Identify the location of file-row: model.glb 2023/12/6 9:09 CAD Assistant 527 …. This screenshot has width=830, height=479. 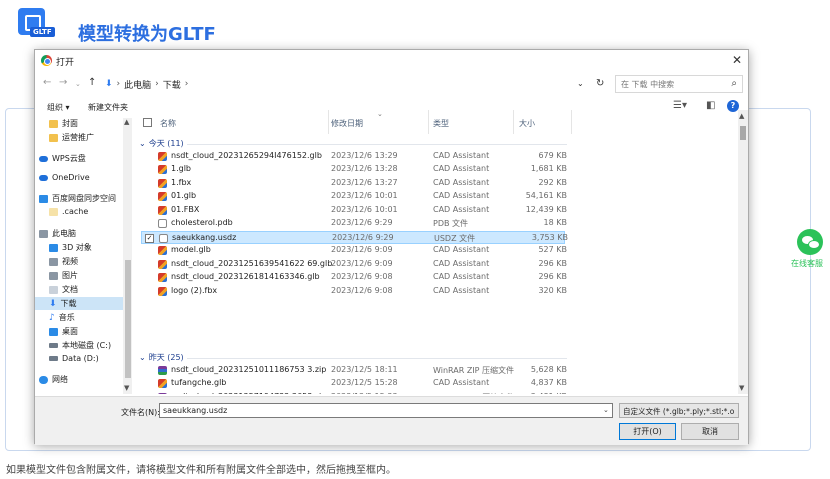
(354, 250).